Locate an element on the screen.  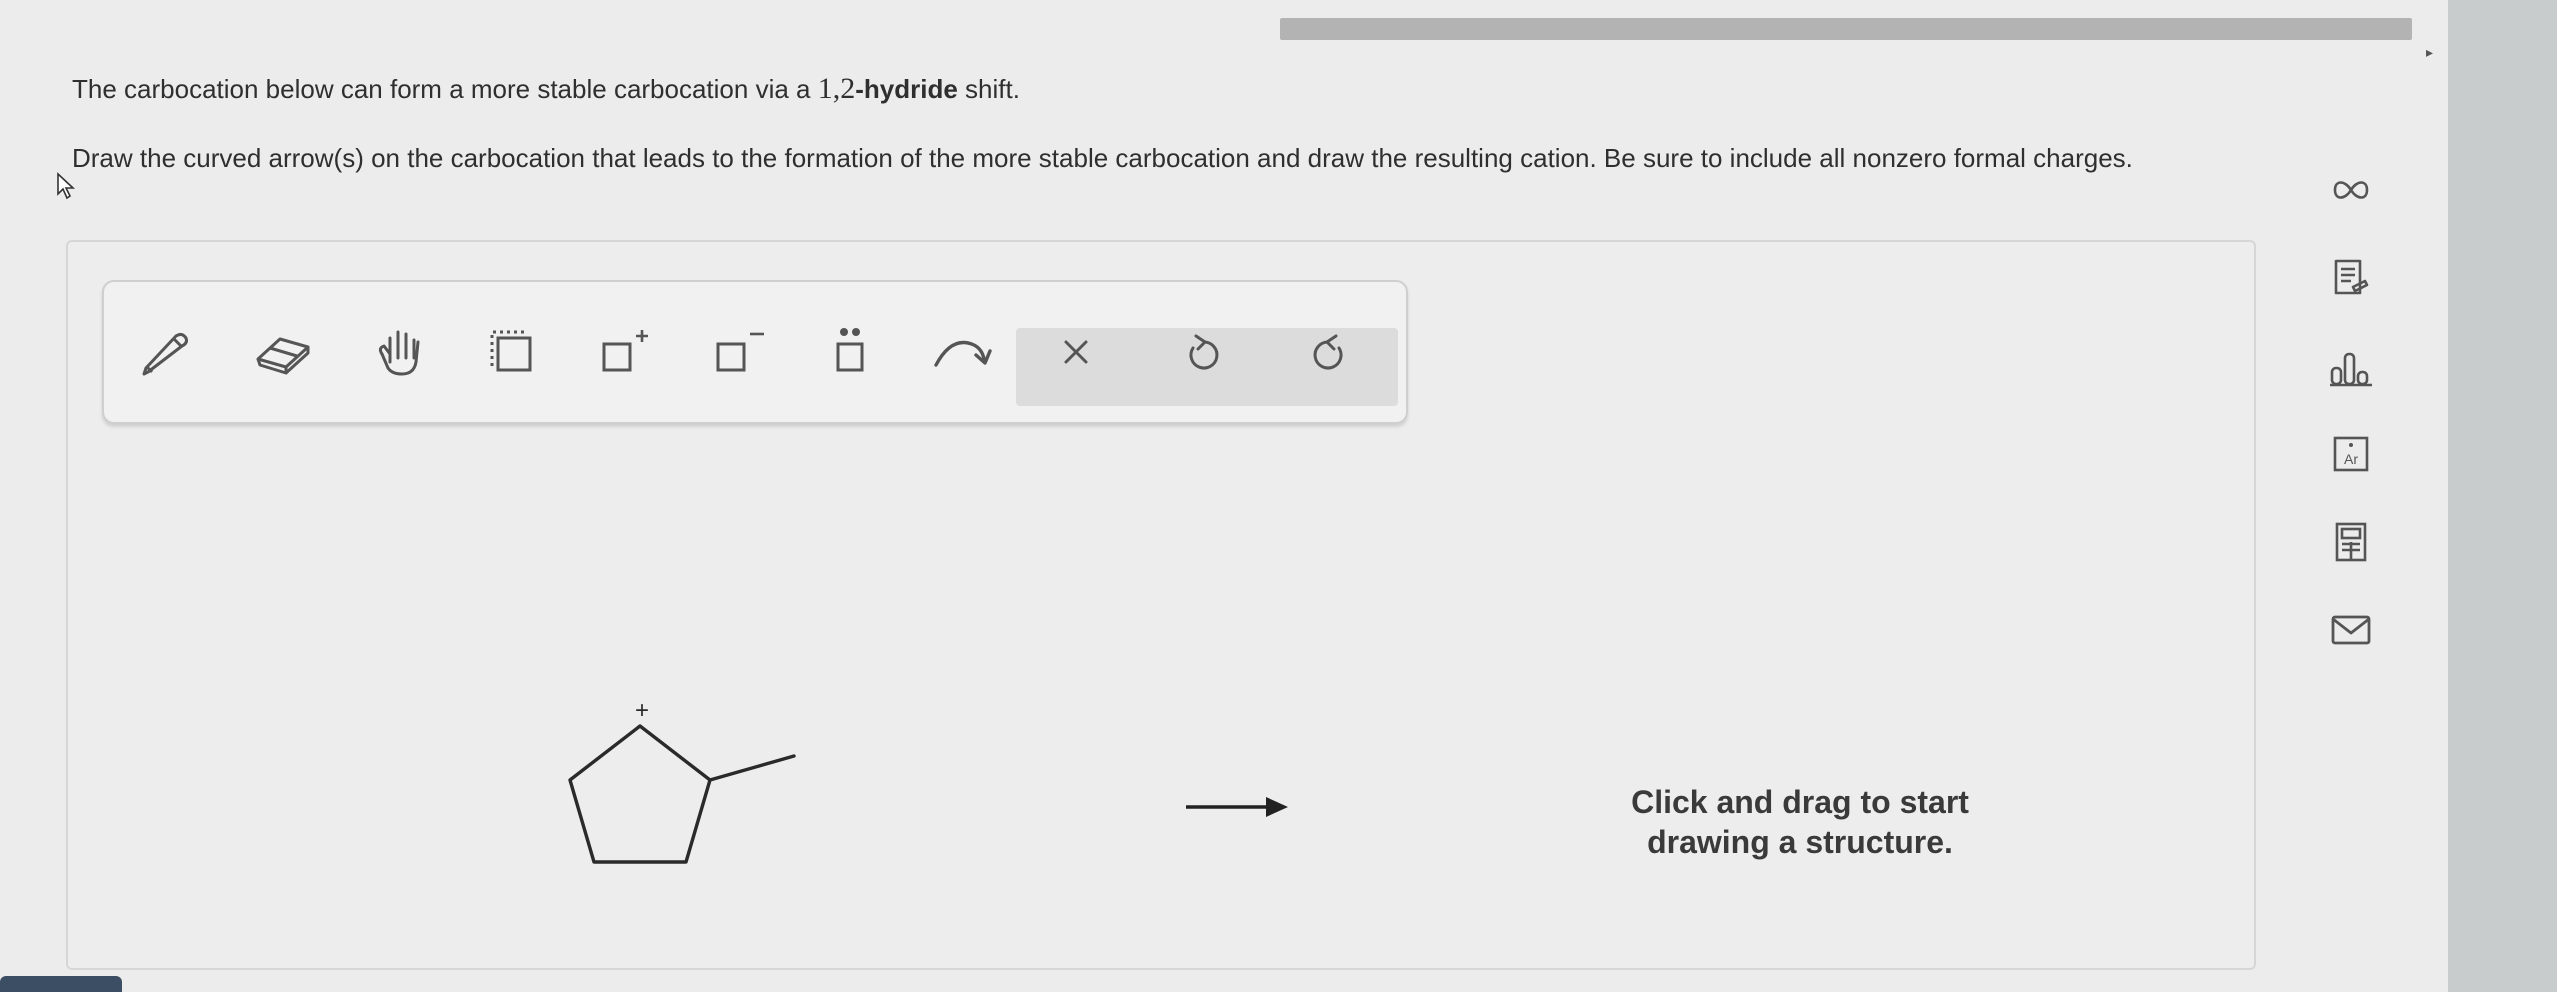
drawing-toolbar is located at coordinates (755, 352).